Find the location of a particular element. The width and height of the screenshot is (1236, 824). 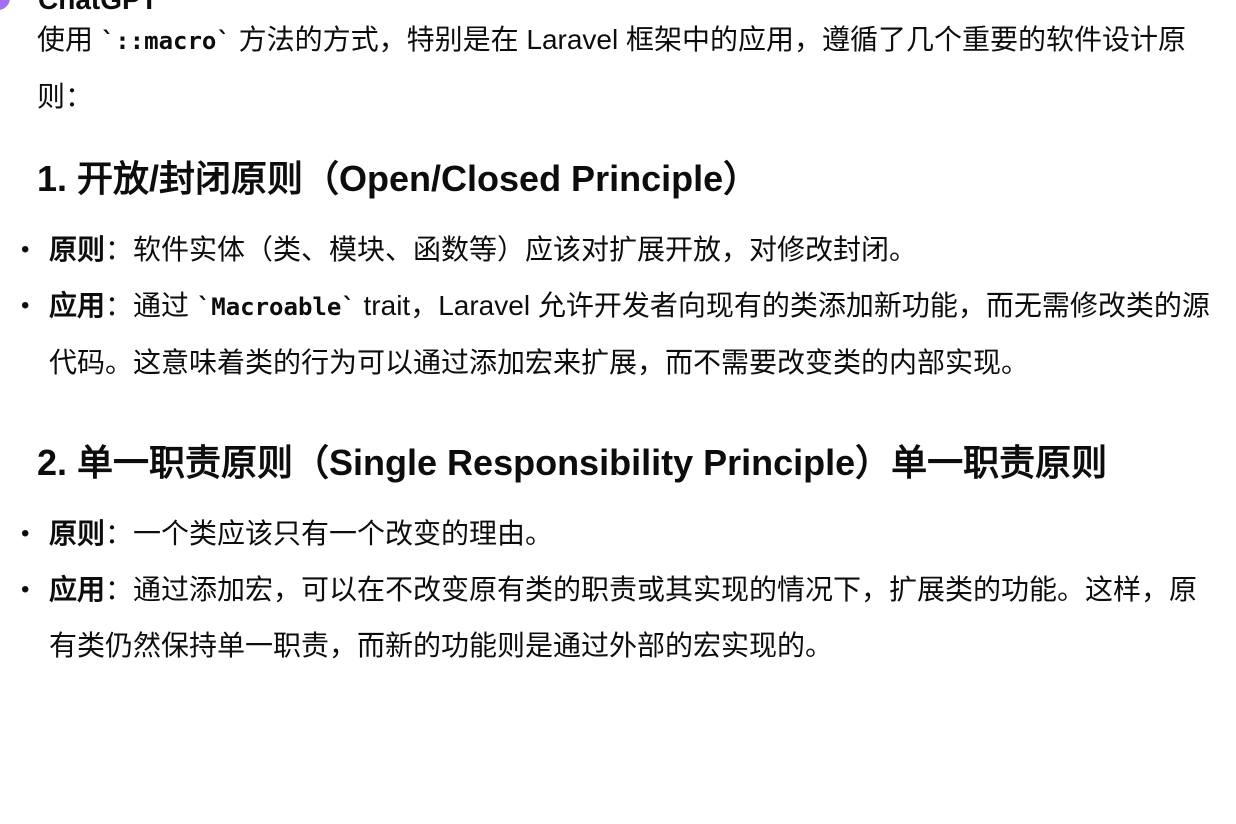

item-text: ：软件实体（类、模块、函数等）应该对扩展开放，对修改封闭。 is located at coordinates (511, 249).